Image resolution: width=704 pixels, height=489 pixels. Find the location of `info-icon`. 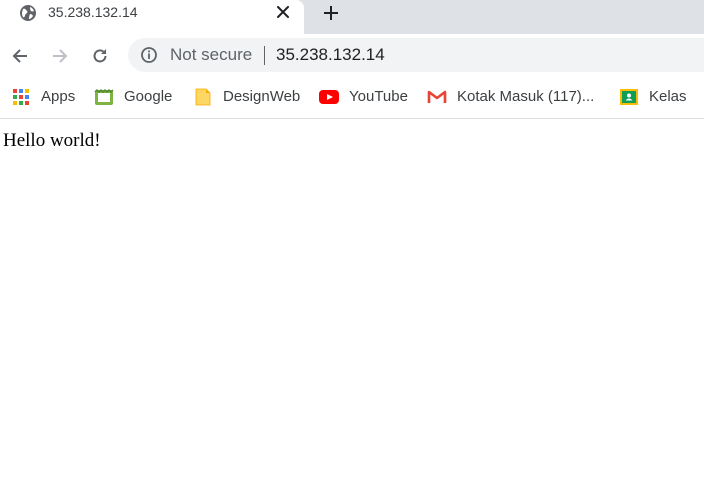

info-icon is located at coordinates (149, 55).